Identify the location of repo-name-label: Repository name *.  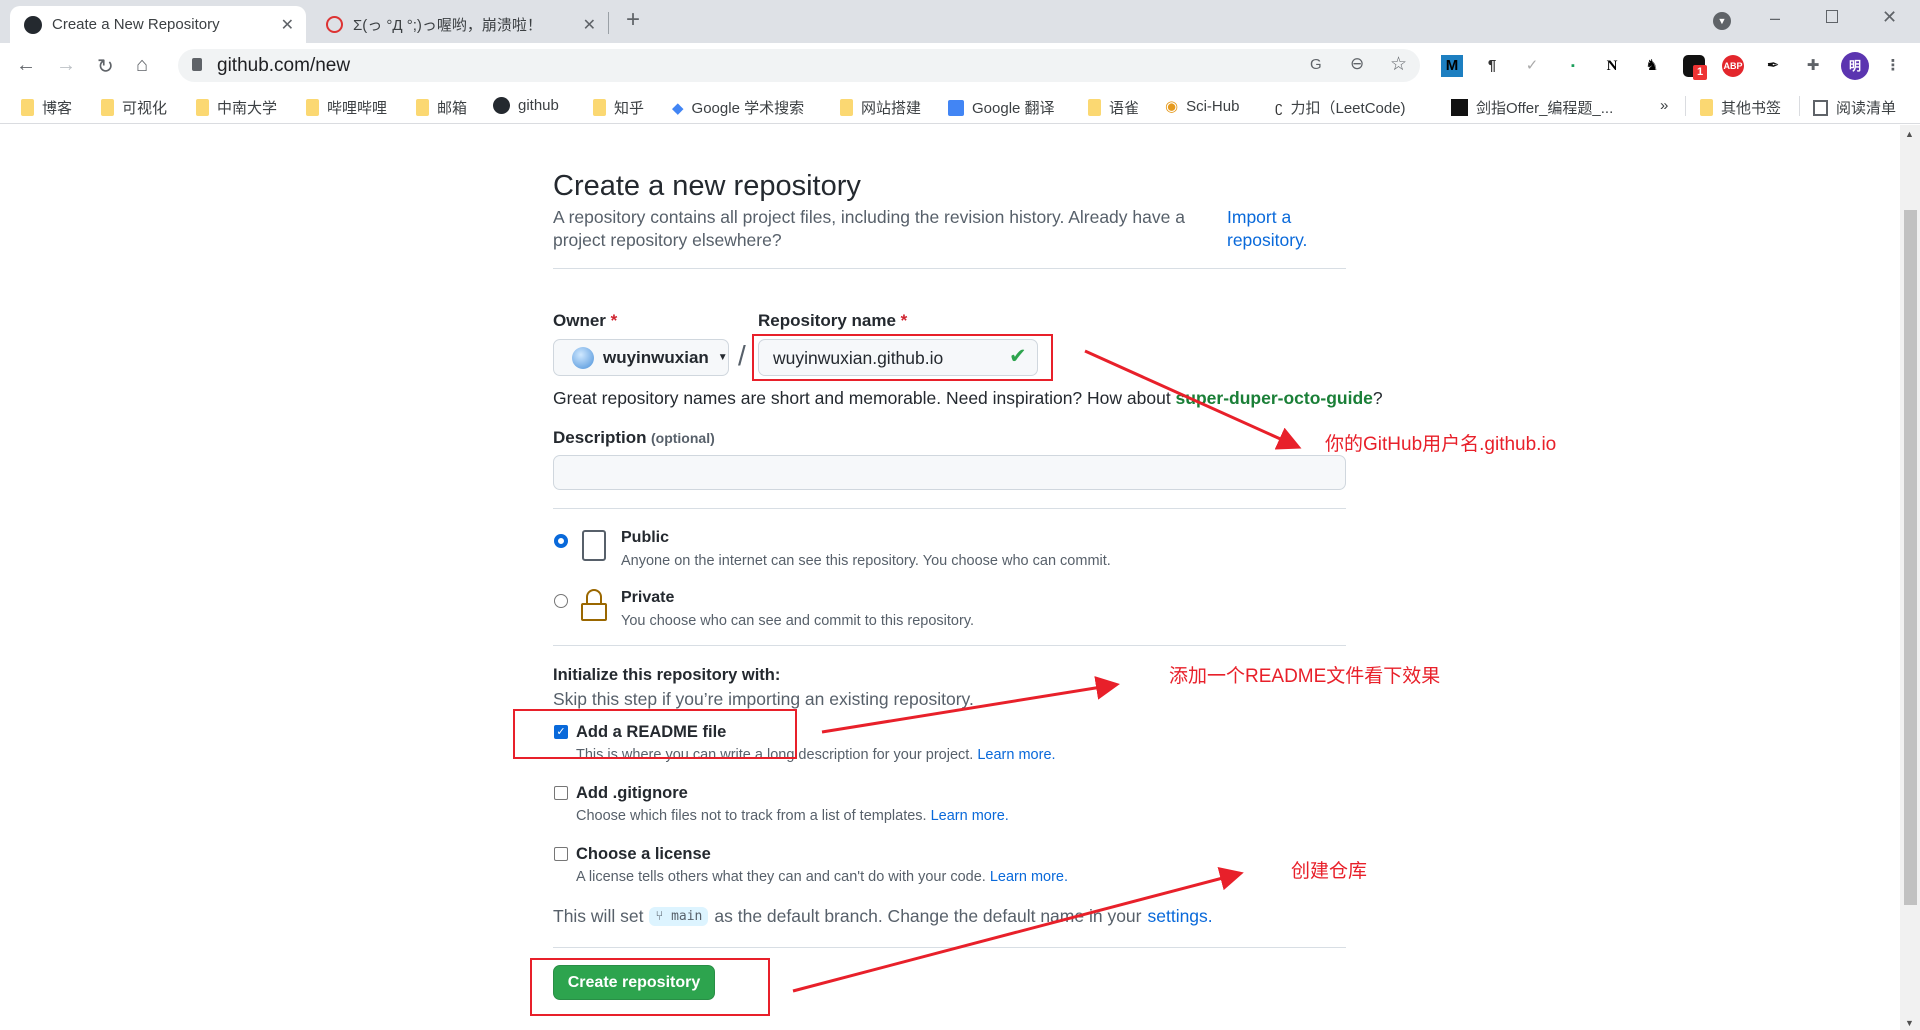
(832, 321).